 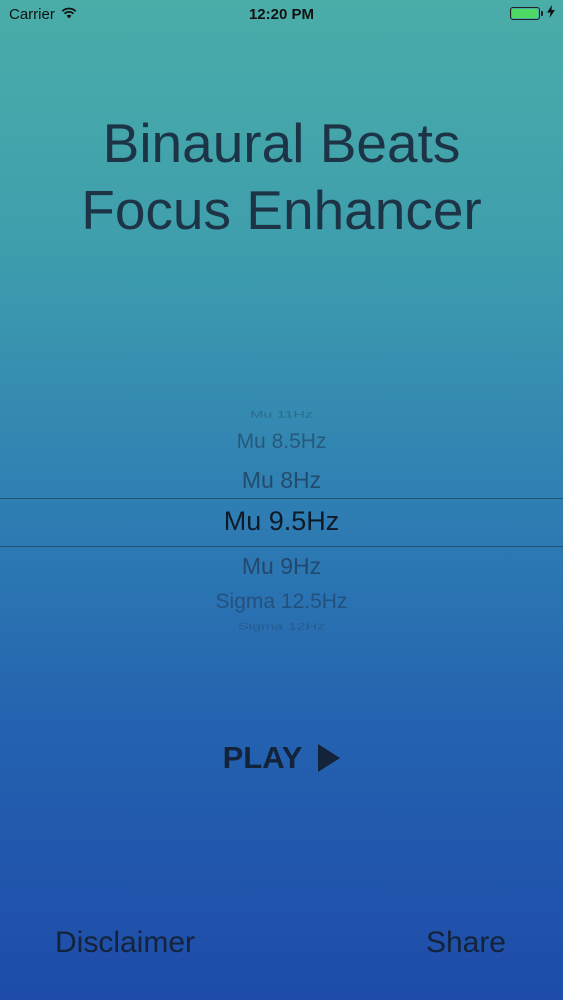 I want to click on battery-icon, so click(x=525, y=13).